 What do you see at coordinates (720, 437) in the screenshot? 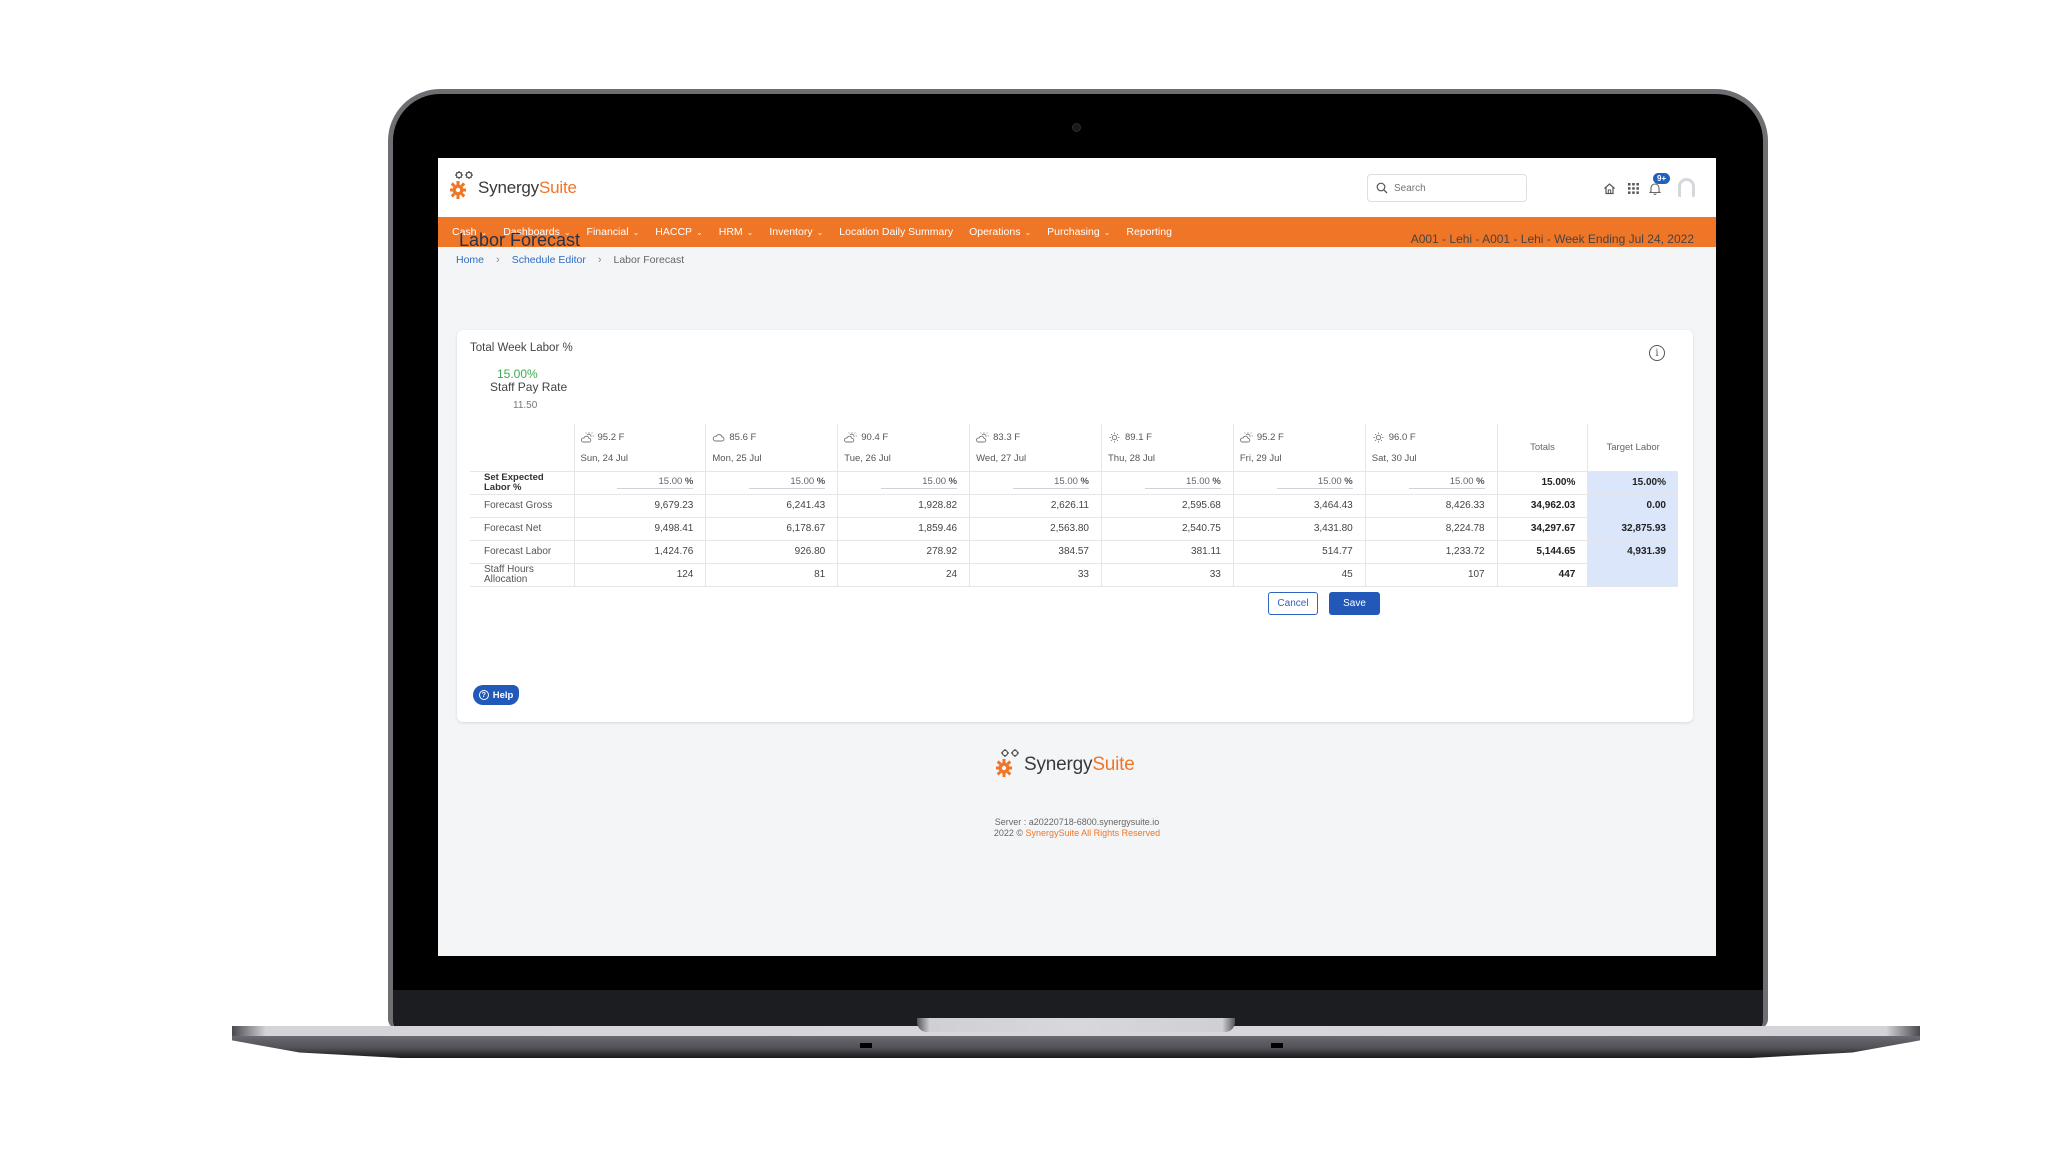
I see `cloudy-icon` at bounding box center [720, 437].